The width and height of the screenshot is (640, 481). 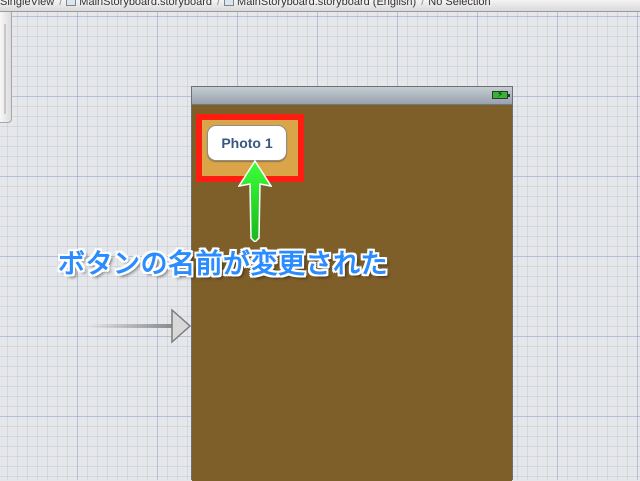 I want to click on dock-handle, so click(x=5, y=69).